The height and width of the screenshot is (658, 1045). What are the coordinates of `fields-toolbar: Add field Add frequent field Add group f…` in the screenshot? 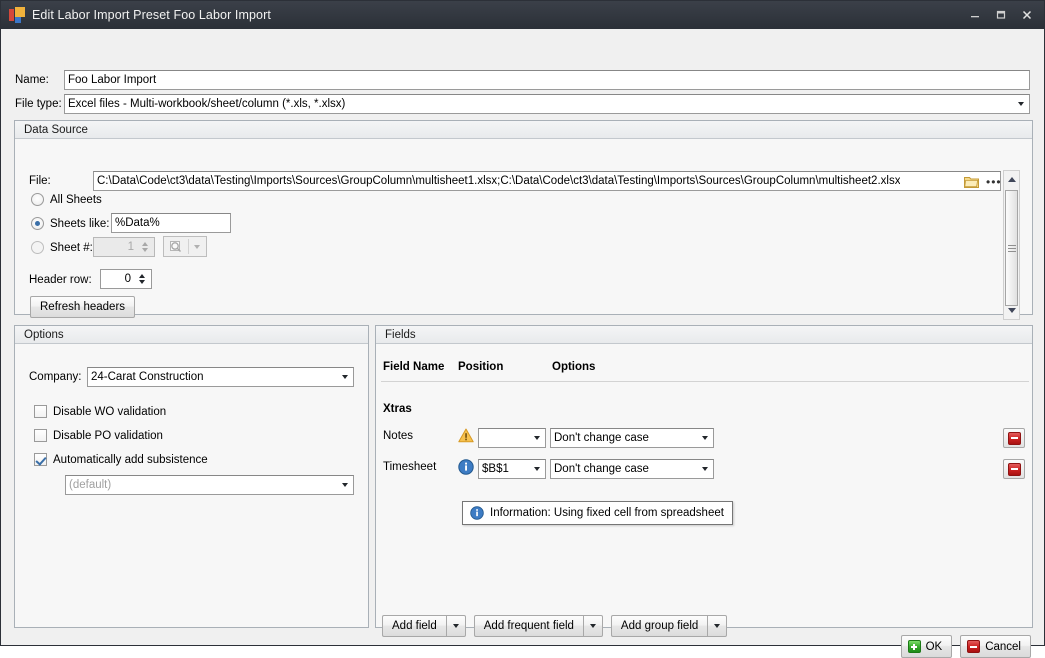 It's located at (555, 626).